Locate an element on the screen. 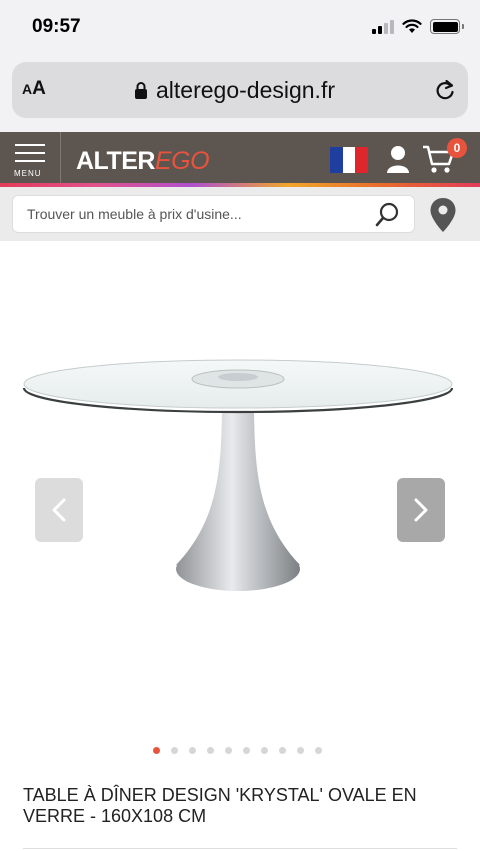 The image size is (480, 851). search-input is located at coordinates (213, 214).